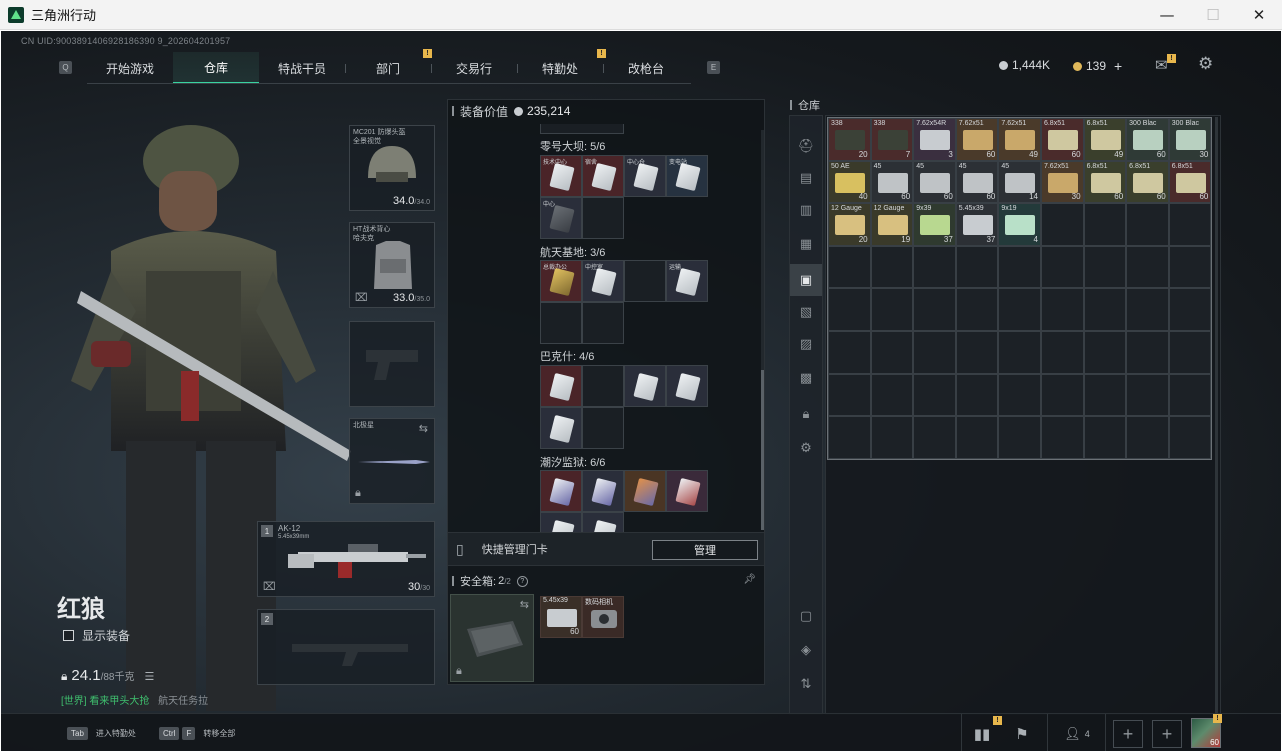 The height and width of the screenshot is (752, 1282). What do you see at coordinates (1118, 66) in the screenshot?
I see `add-gold-button: +` at bounding box center [1118, 66].